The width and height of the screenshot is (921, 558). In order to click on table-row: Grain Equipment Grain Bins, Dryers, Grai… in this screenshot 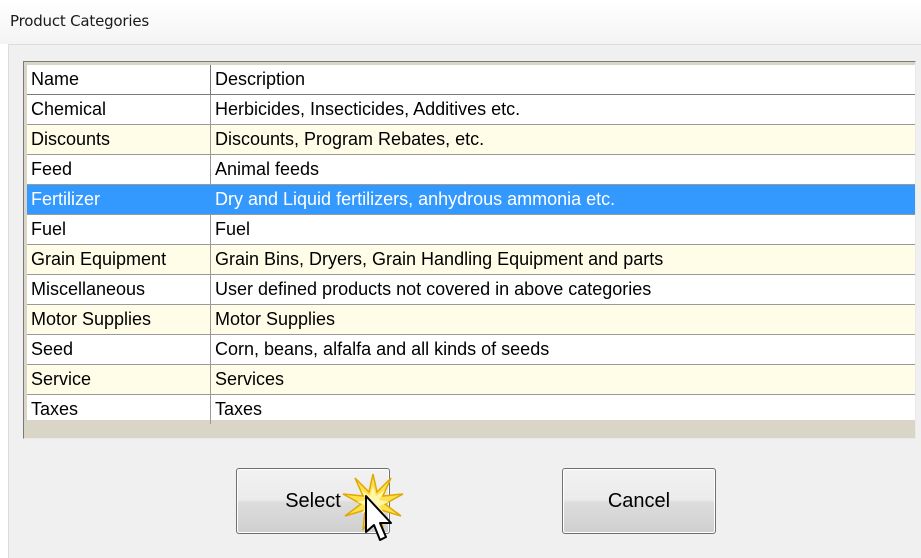, I will do `click(471, 260)`.